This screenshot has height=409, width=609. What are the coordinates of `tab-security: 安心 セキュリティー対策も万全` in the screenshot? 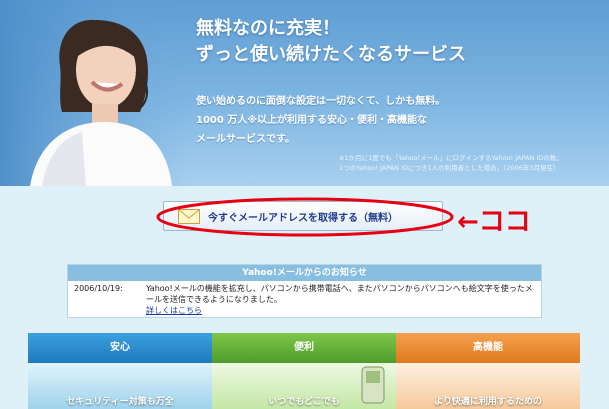 It's located at (120, 371).